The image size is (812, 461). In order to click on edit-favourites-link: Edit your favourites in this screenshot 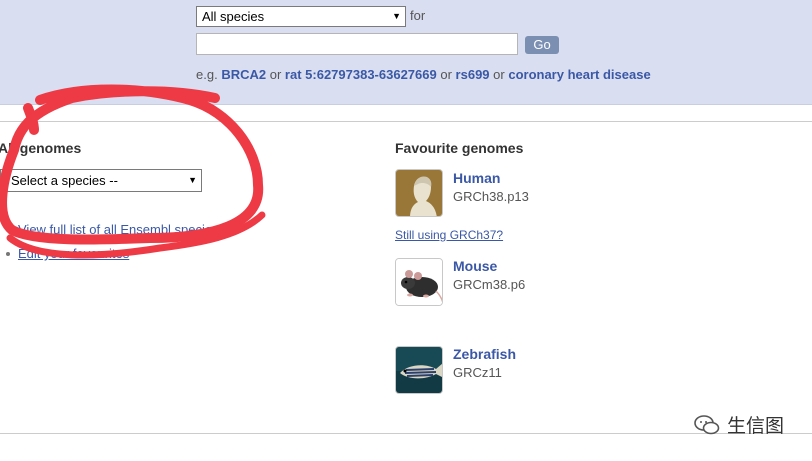, I will do `click(73, 253)`.